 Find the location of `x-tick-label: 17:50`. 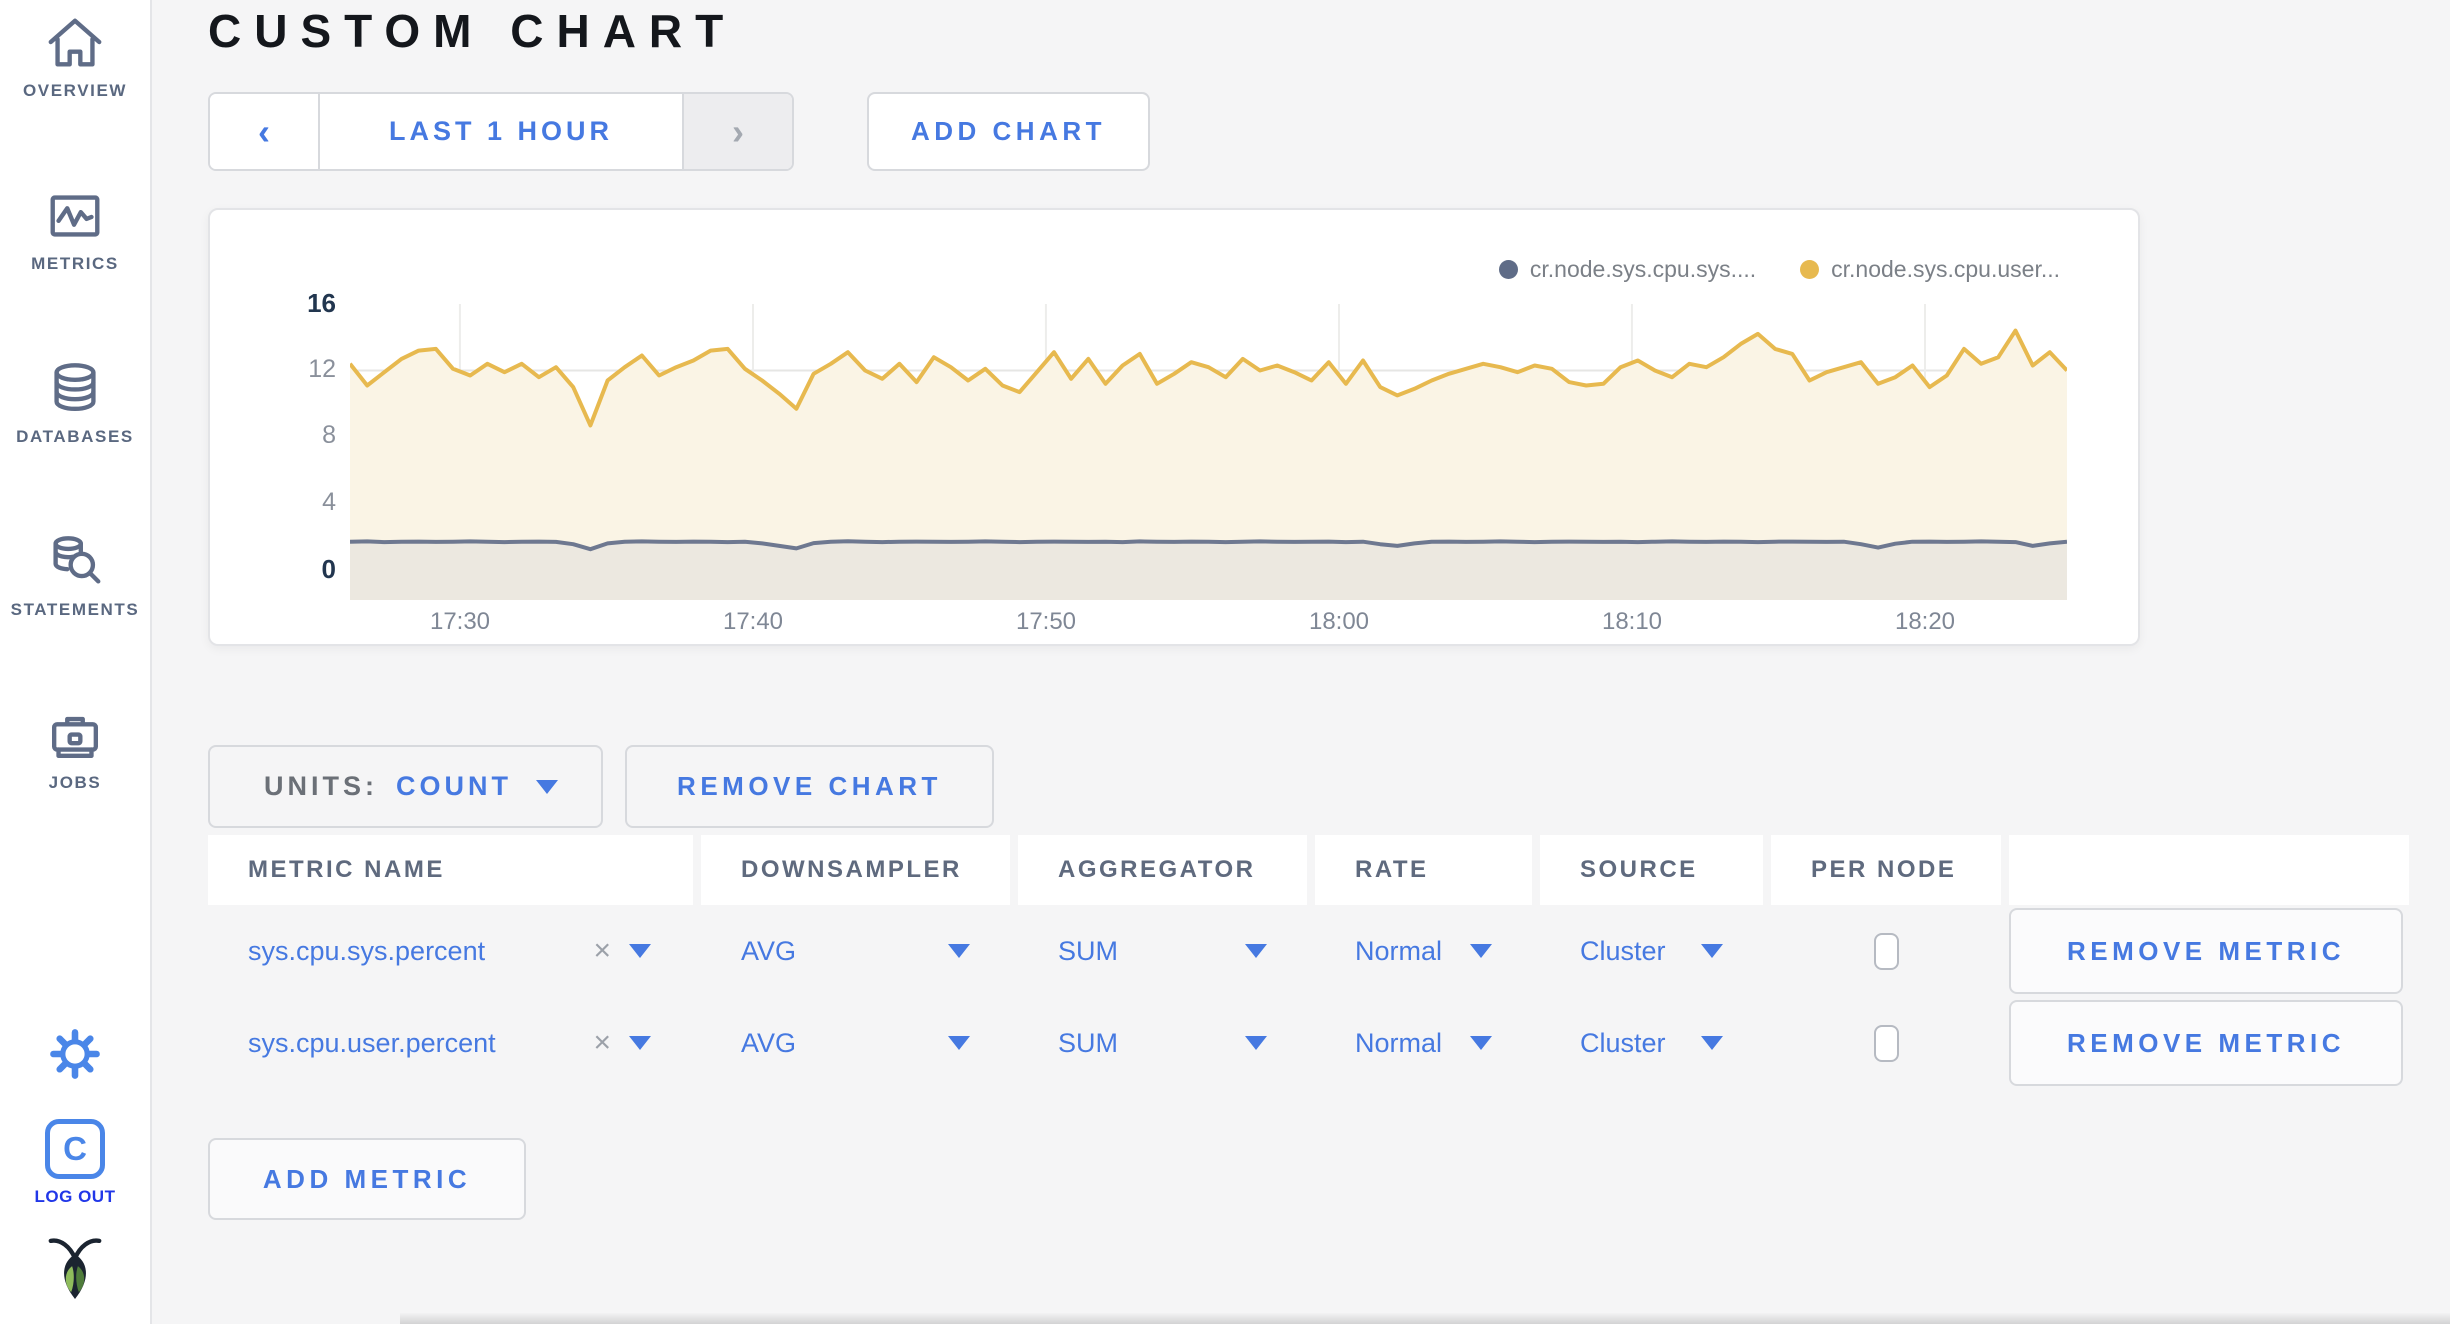

x-tick-label: 17:50 is located at coordinates (1046, 621).